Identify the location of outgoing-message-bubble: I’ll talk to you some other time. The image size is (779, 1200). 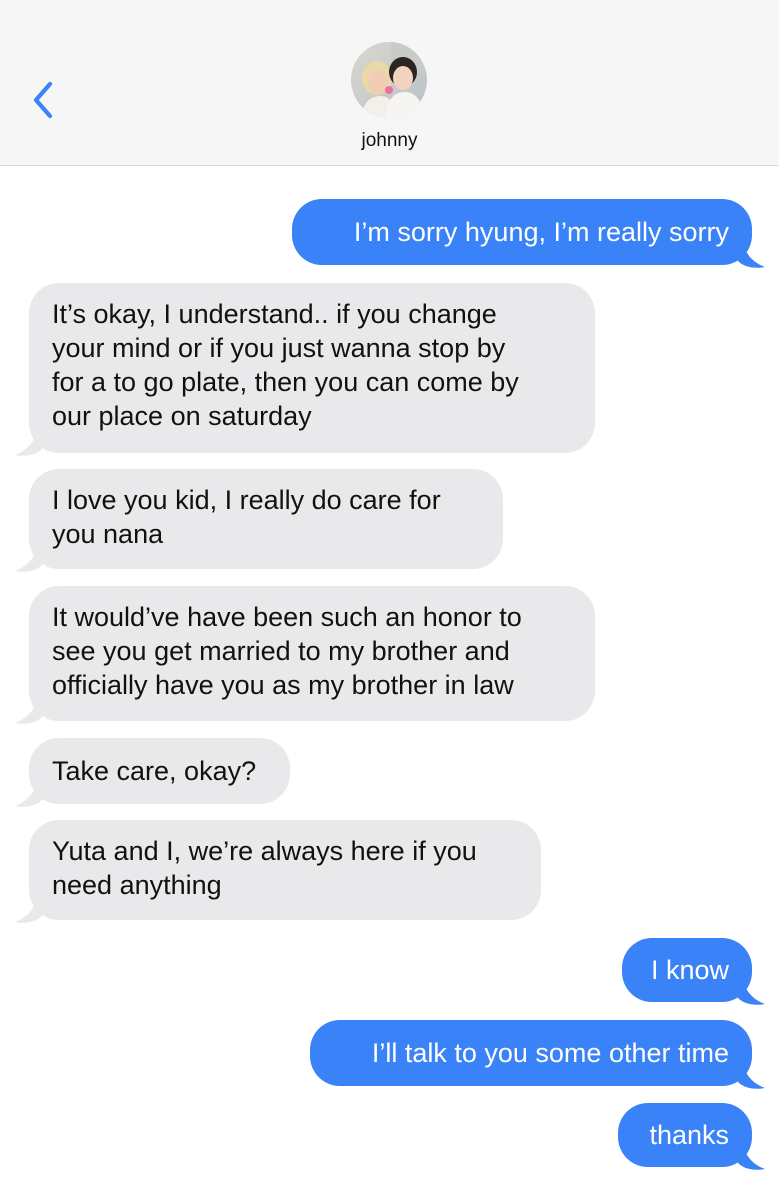
(531, 1053).